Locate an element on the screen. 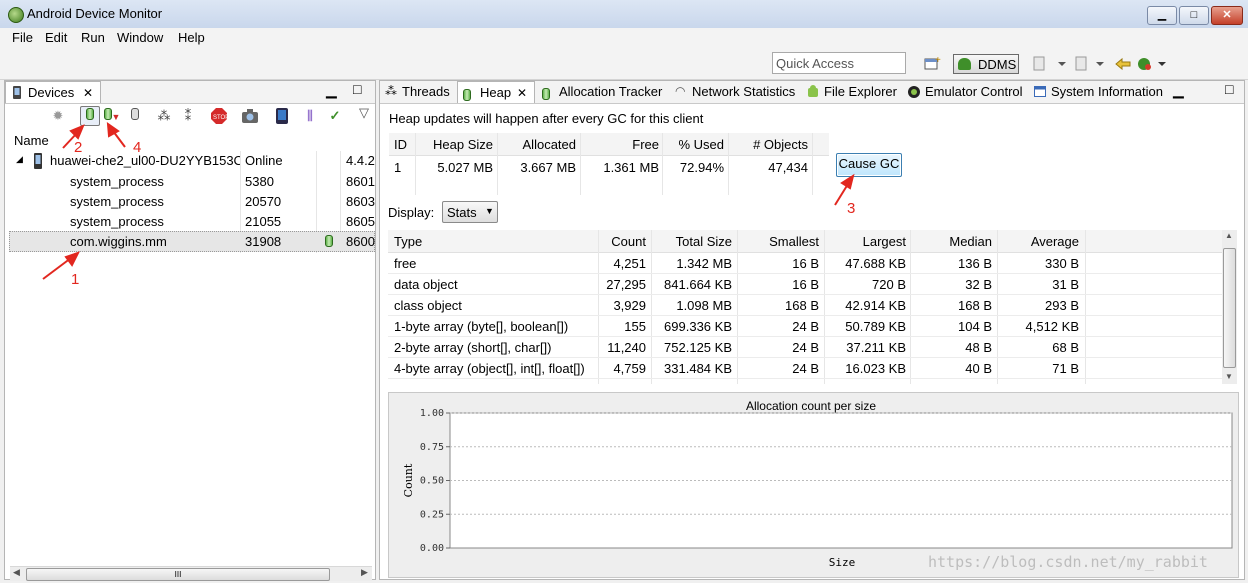 The width and height of the screenshot is (1248, 583). systrace-icon: ⫼ is located at coordinates (310, 116).